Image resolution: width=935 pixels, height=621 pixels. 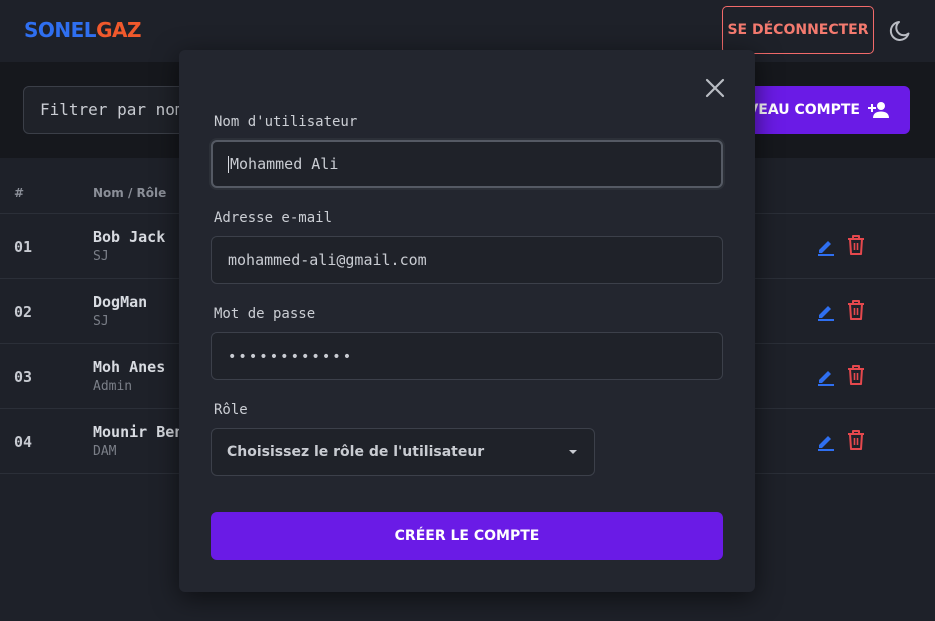 What do you see at coordinates (265, 314) in the screenshot?
I see `password-label: Mot de passe` at bounding box center [265, 314].